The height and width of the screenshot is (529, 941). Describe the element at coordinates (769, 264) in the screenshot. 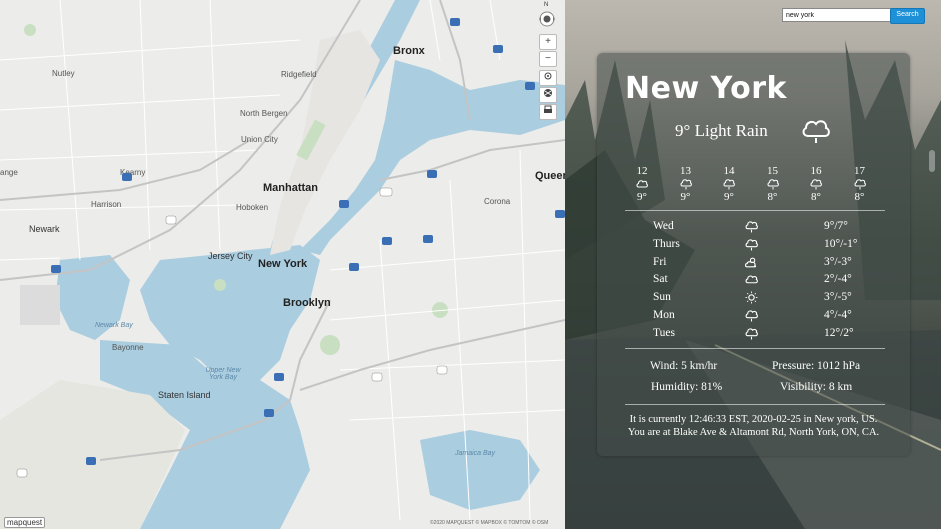

I see `daily-row: Fri 3°/-3°` at that location.